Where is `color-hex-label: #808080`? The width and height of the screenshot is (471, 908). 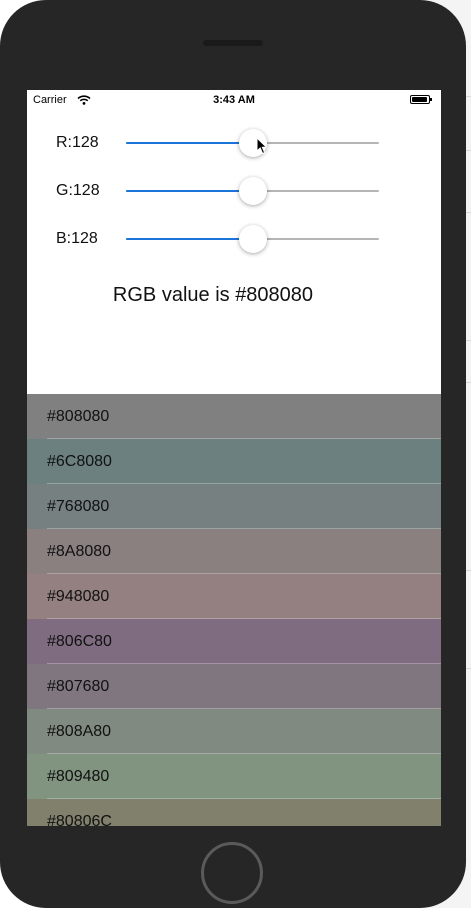
color-hex-label: #808080 is located at coordinates (78, 416).